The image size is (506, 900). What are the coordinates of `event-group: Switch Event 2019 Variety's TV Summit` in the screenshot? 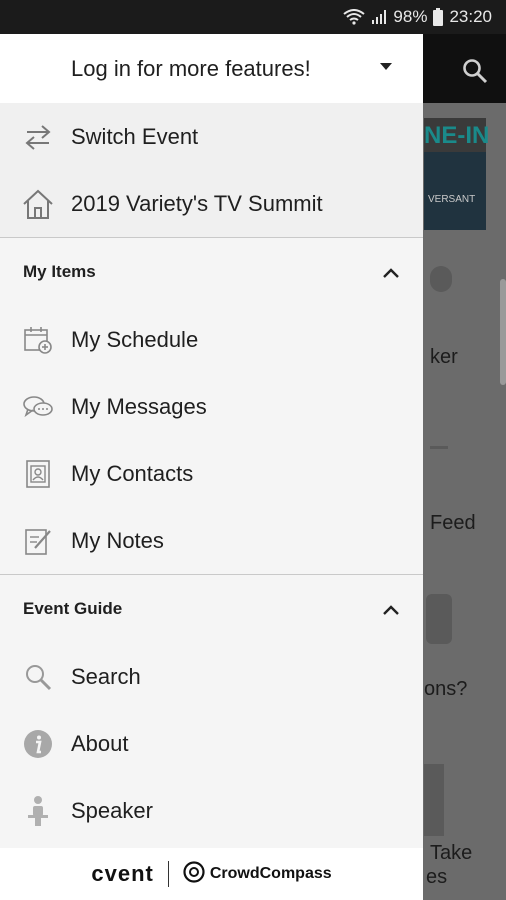 It's located at (211, 170).